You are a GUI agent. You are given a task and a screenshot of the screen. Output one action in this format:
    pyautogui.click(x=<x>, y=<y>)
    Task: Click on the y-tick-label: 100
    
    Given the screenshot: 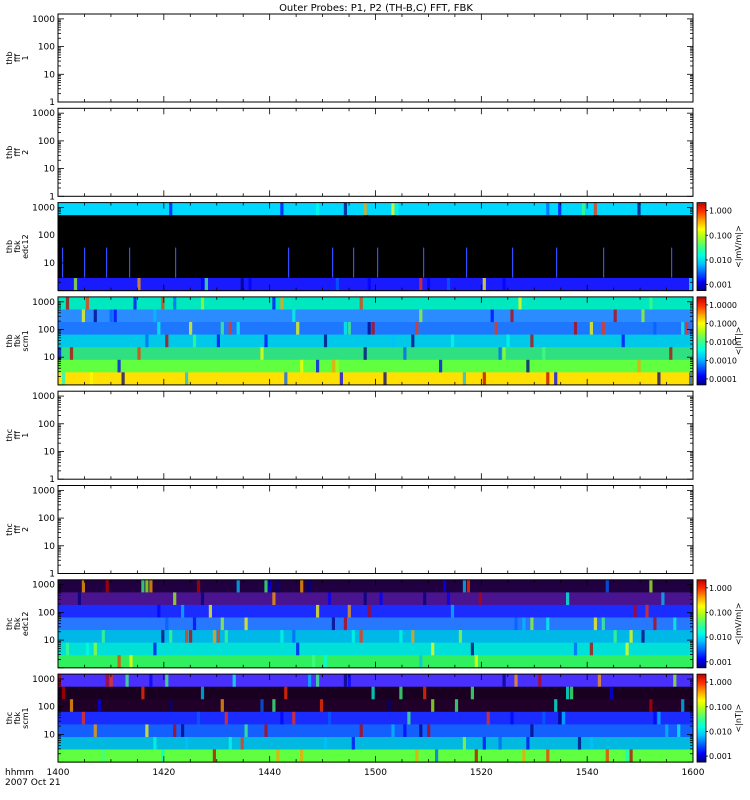 What is the action you would take?
    pyautogui.click(x=46, y=48)
    